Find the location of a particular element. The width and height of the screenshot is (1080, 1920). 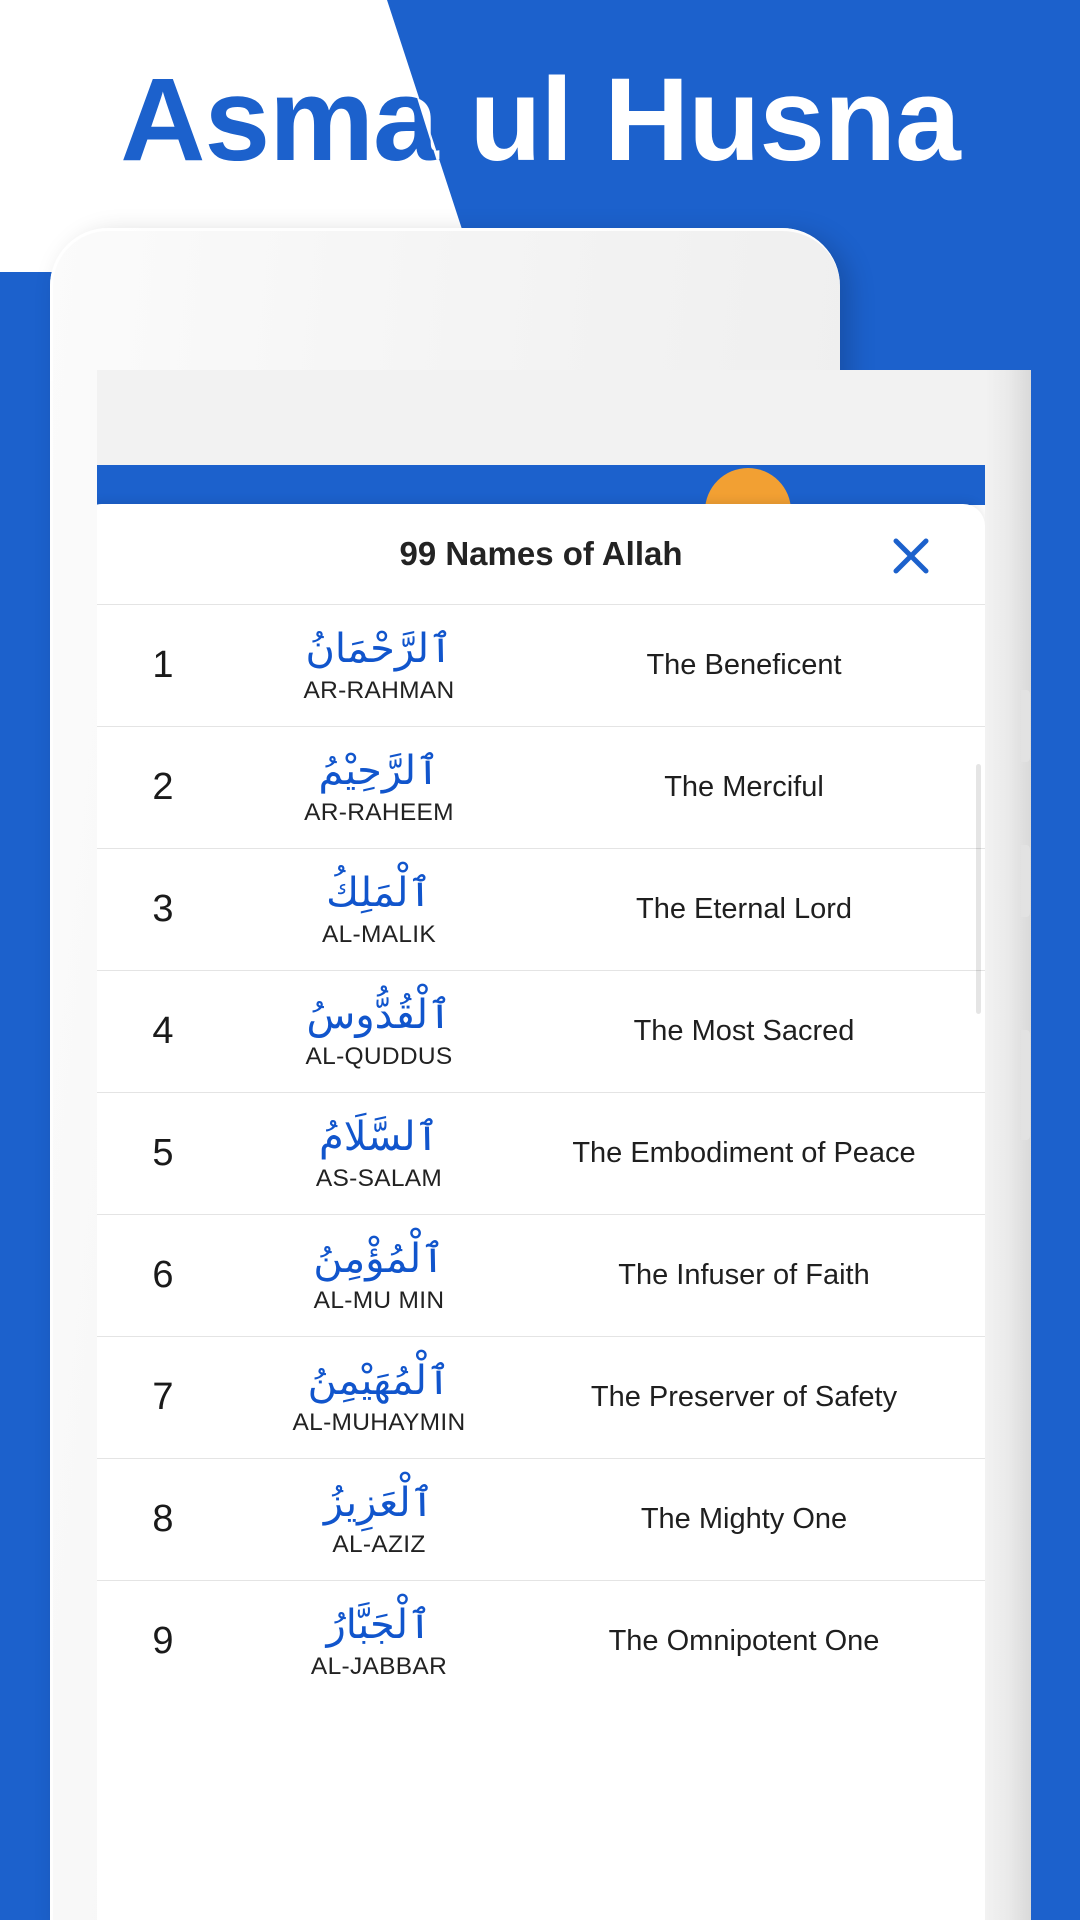

row-index: 8 is located at coordinates (163, 1519).